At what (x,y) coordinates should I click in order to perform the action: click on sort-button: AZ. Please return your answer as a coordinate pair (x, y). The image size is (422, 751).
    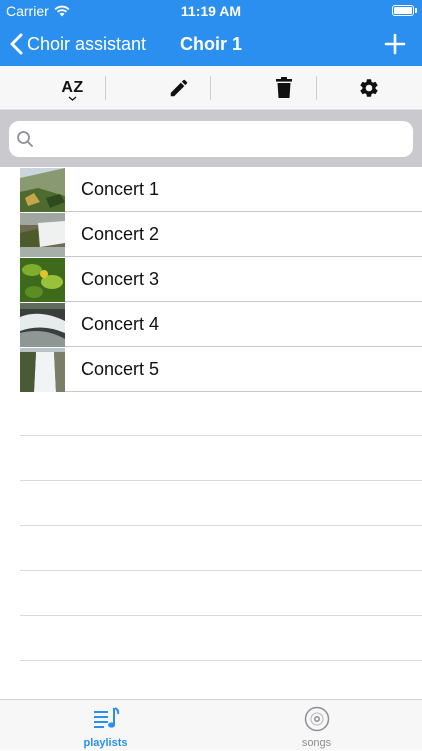
    Looking at the image, I should click on (72, 88).